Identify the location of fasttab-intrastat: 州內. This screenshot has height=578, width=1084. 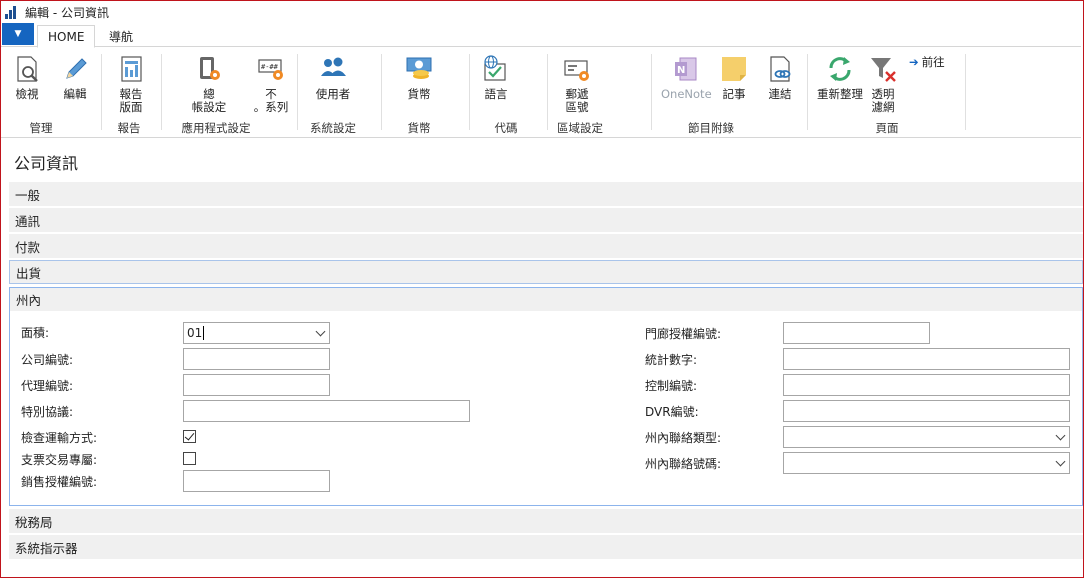
(546, 299).